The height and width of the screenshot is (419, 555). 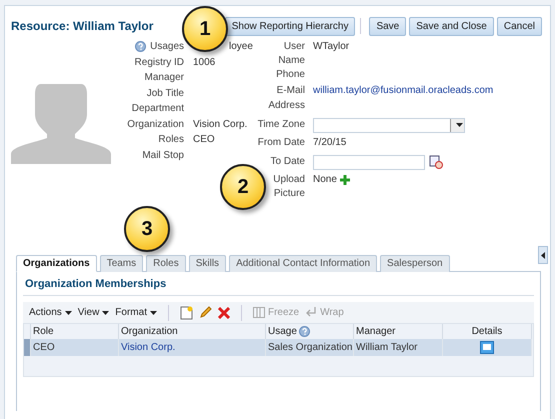 What do you see at coordinates (122, 263) in the screenshot?
I see `tab: Teams` at bounding box center [122, 263].